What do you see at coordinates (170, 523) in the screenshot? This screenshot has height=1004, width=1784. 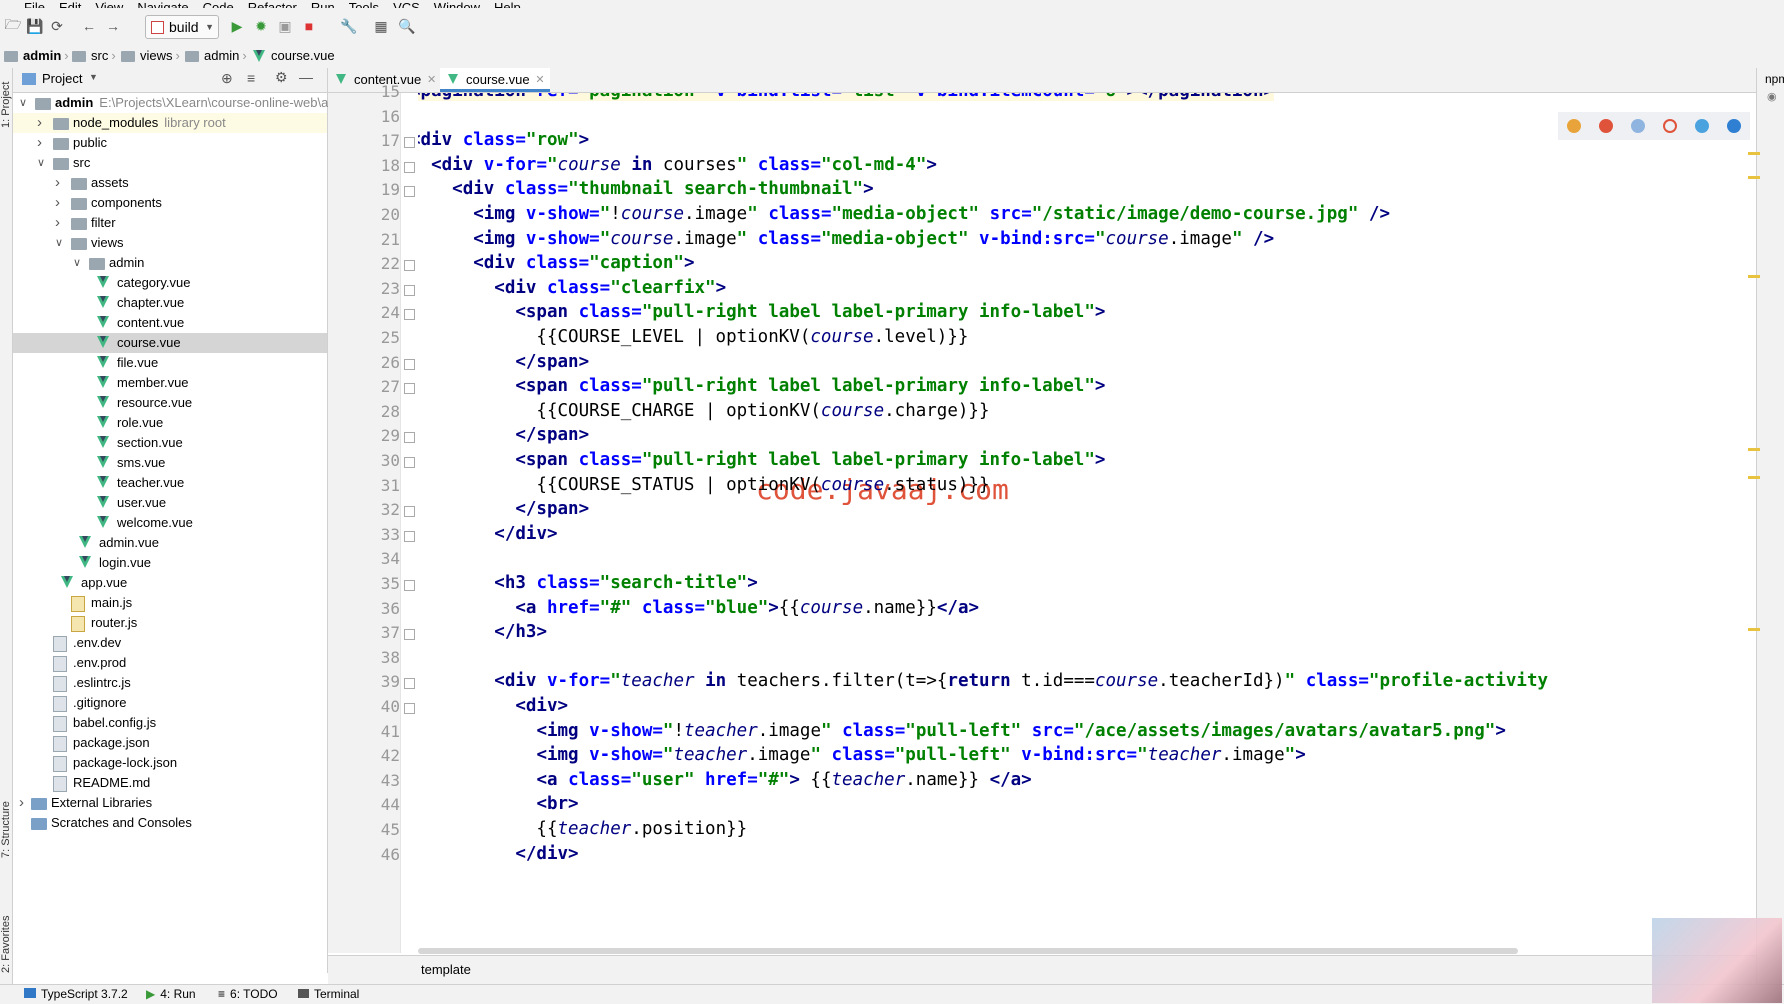 I see `tree-item: welcome.vue` at bounding box center [170, 523].